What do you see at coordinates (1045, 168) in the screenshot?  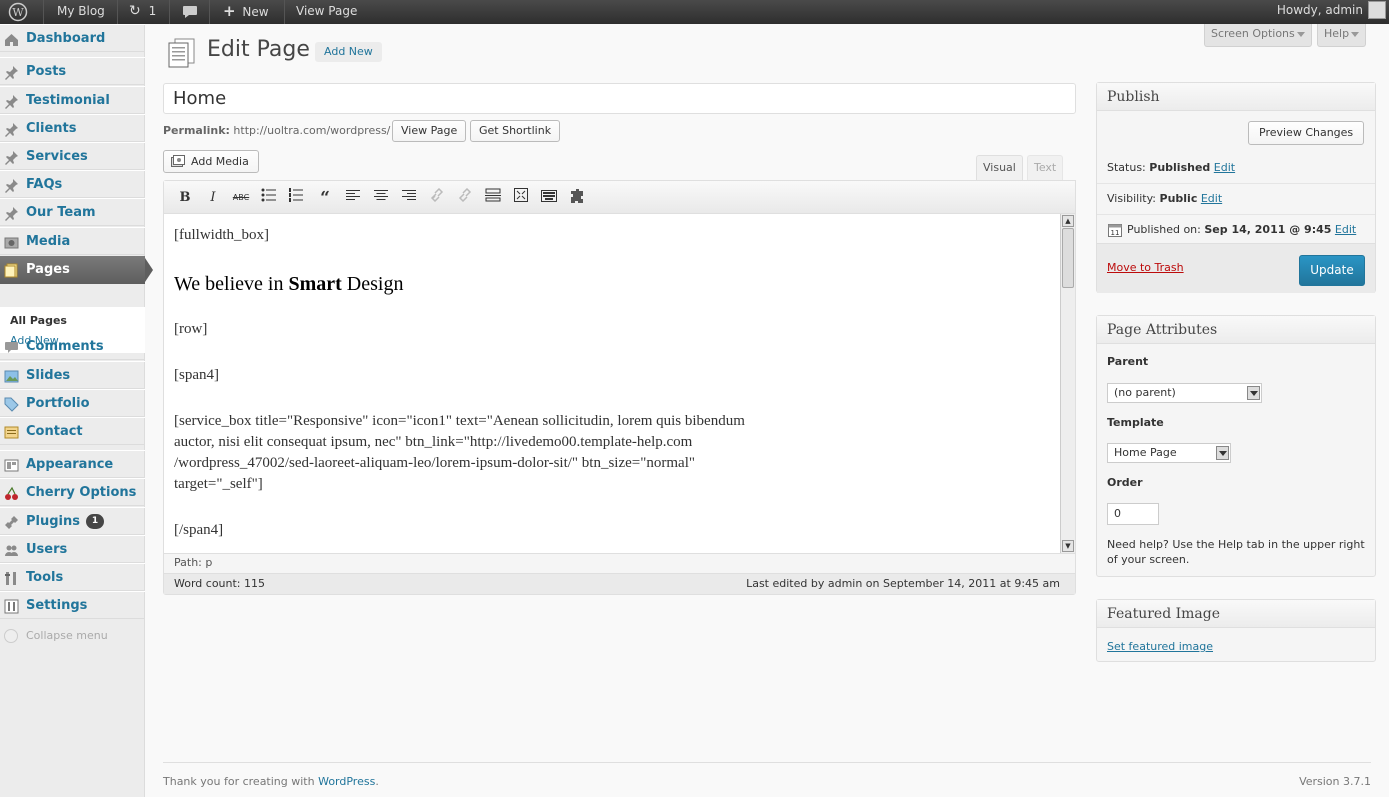 I see `tab-text: Text` at bounding box center [1045, 168].